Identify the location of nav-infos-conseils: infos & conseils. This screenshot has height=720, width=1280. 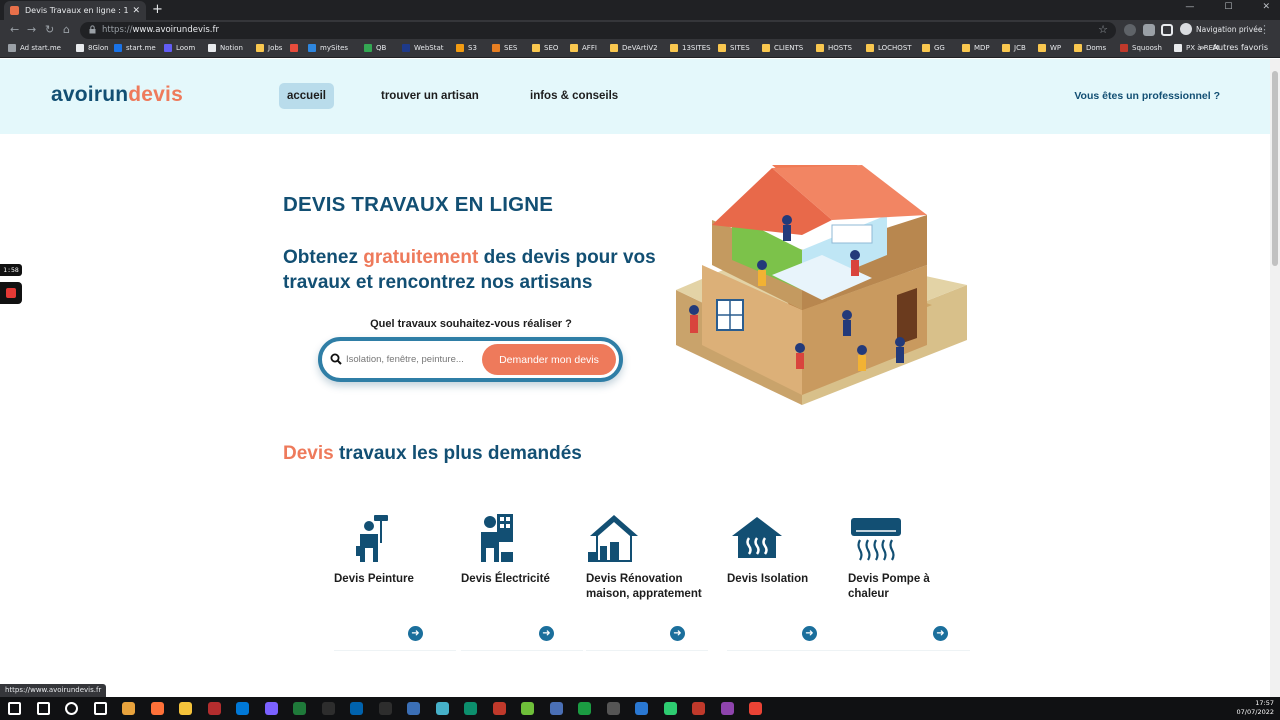
(574, 96).